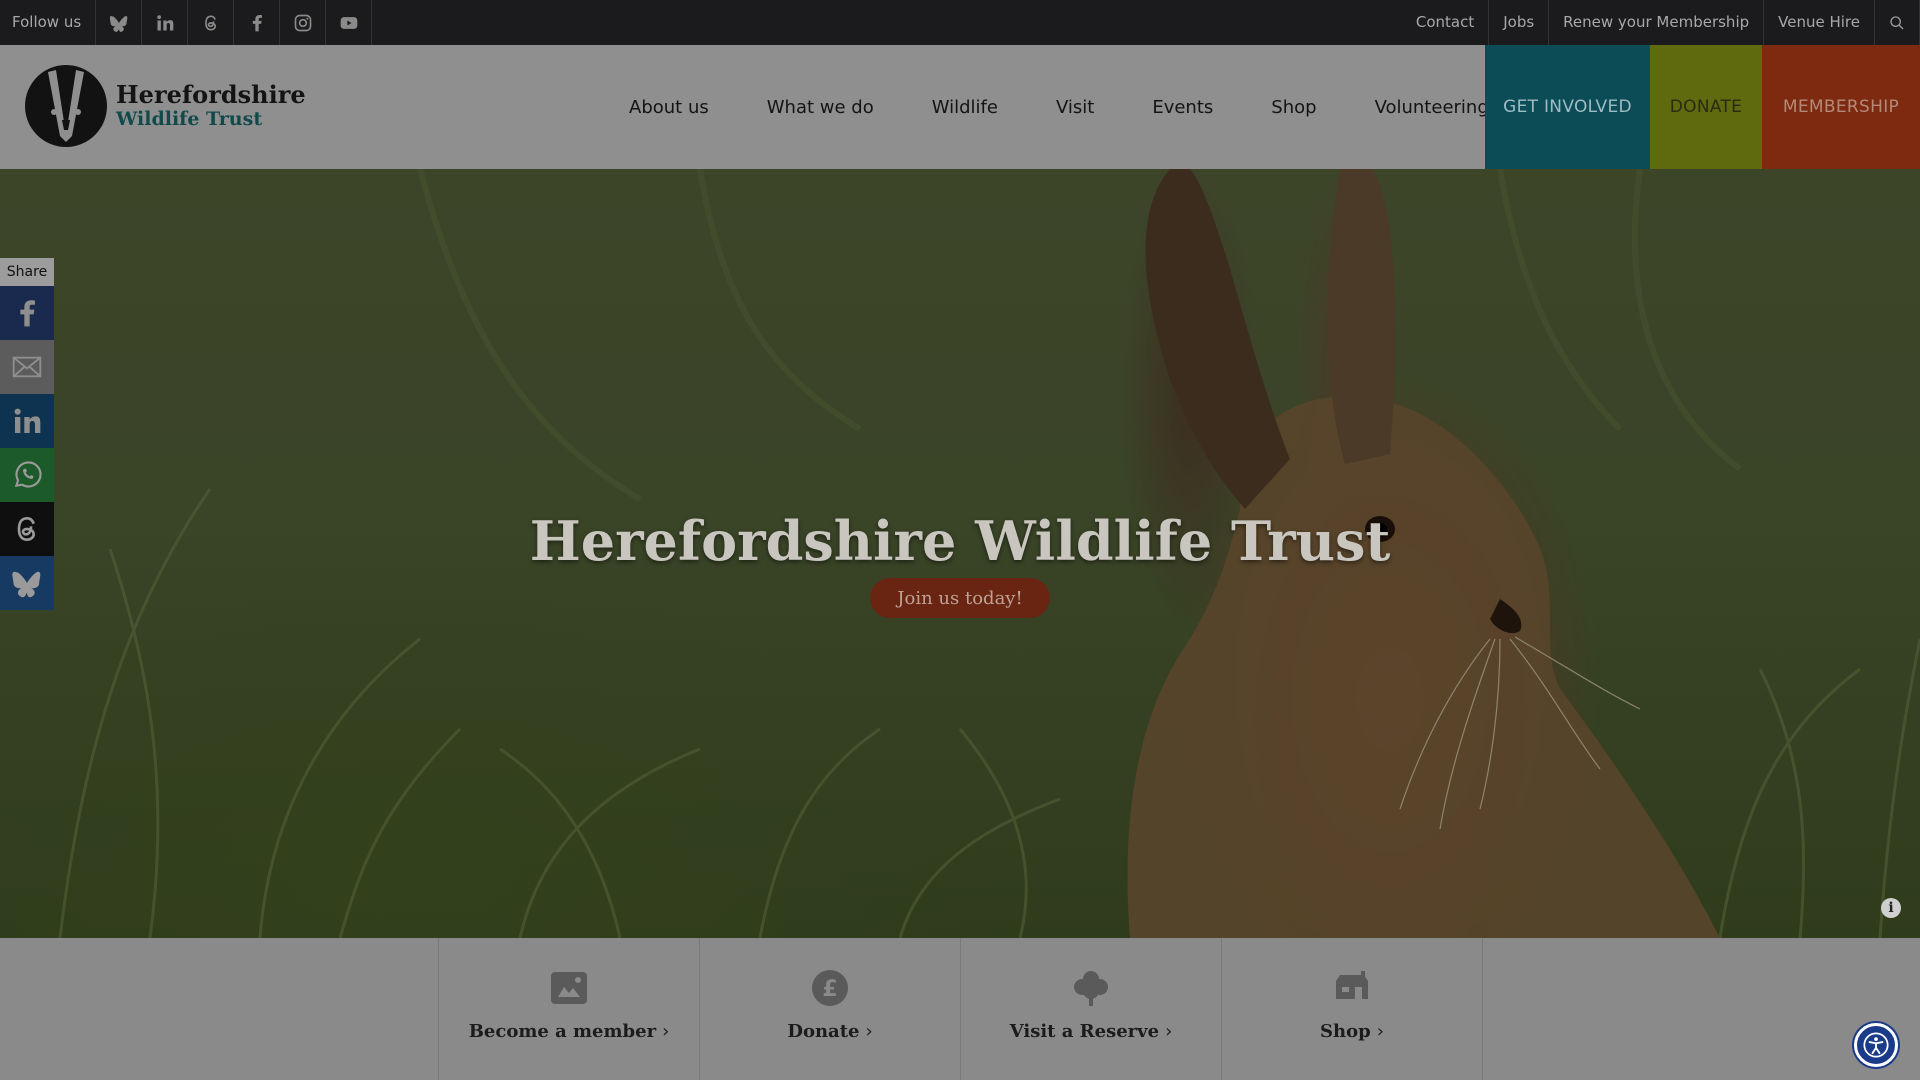 This screenshot has width=1920, height=1080. What do you see at coordinates (1091, 1031) in the screenshot?
I see `quick-link-label: Visit a Reserve ›` at bounding box center [1091, 1031].